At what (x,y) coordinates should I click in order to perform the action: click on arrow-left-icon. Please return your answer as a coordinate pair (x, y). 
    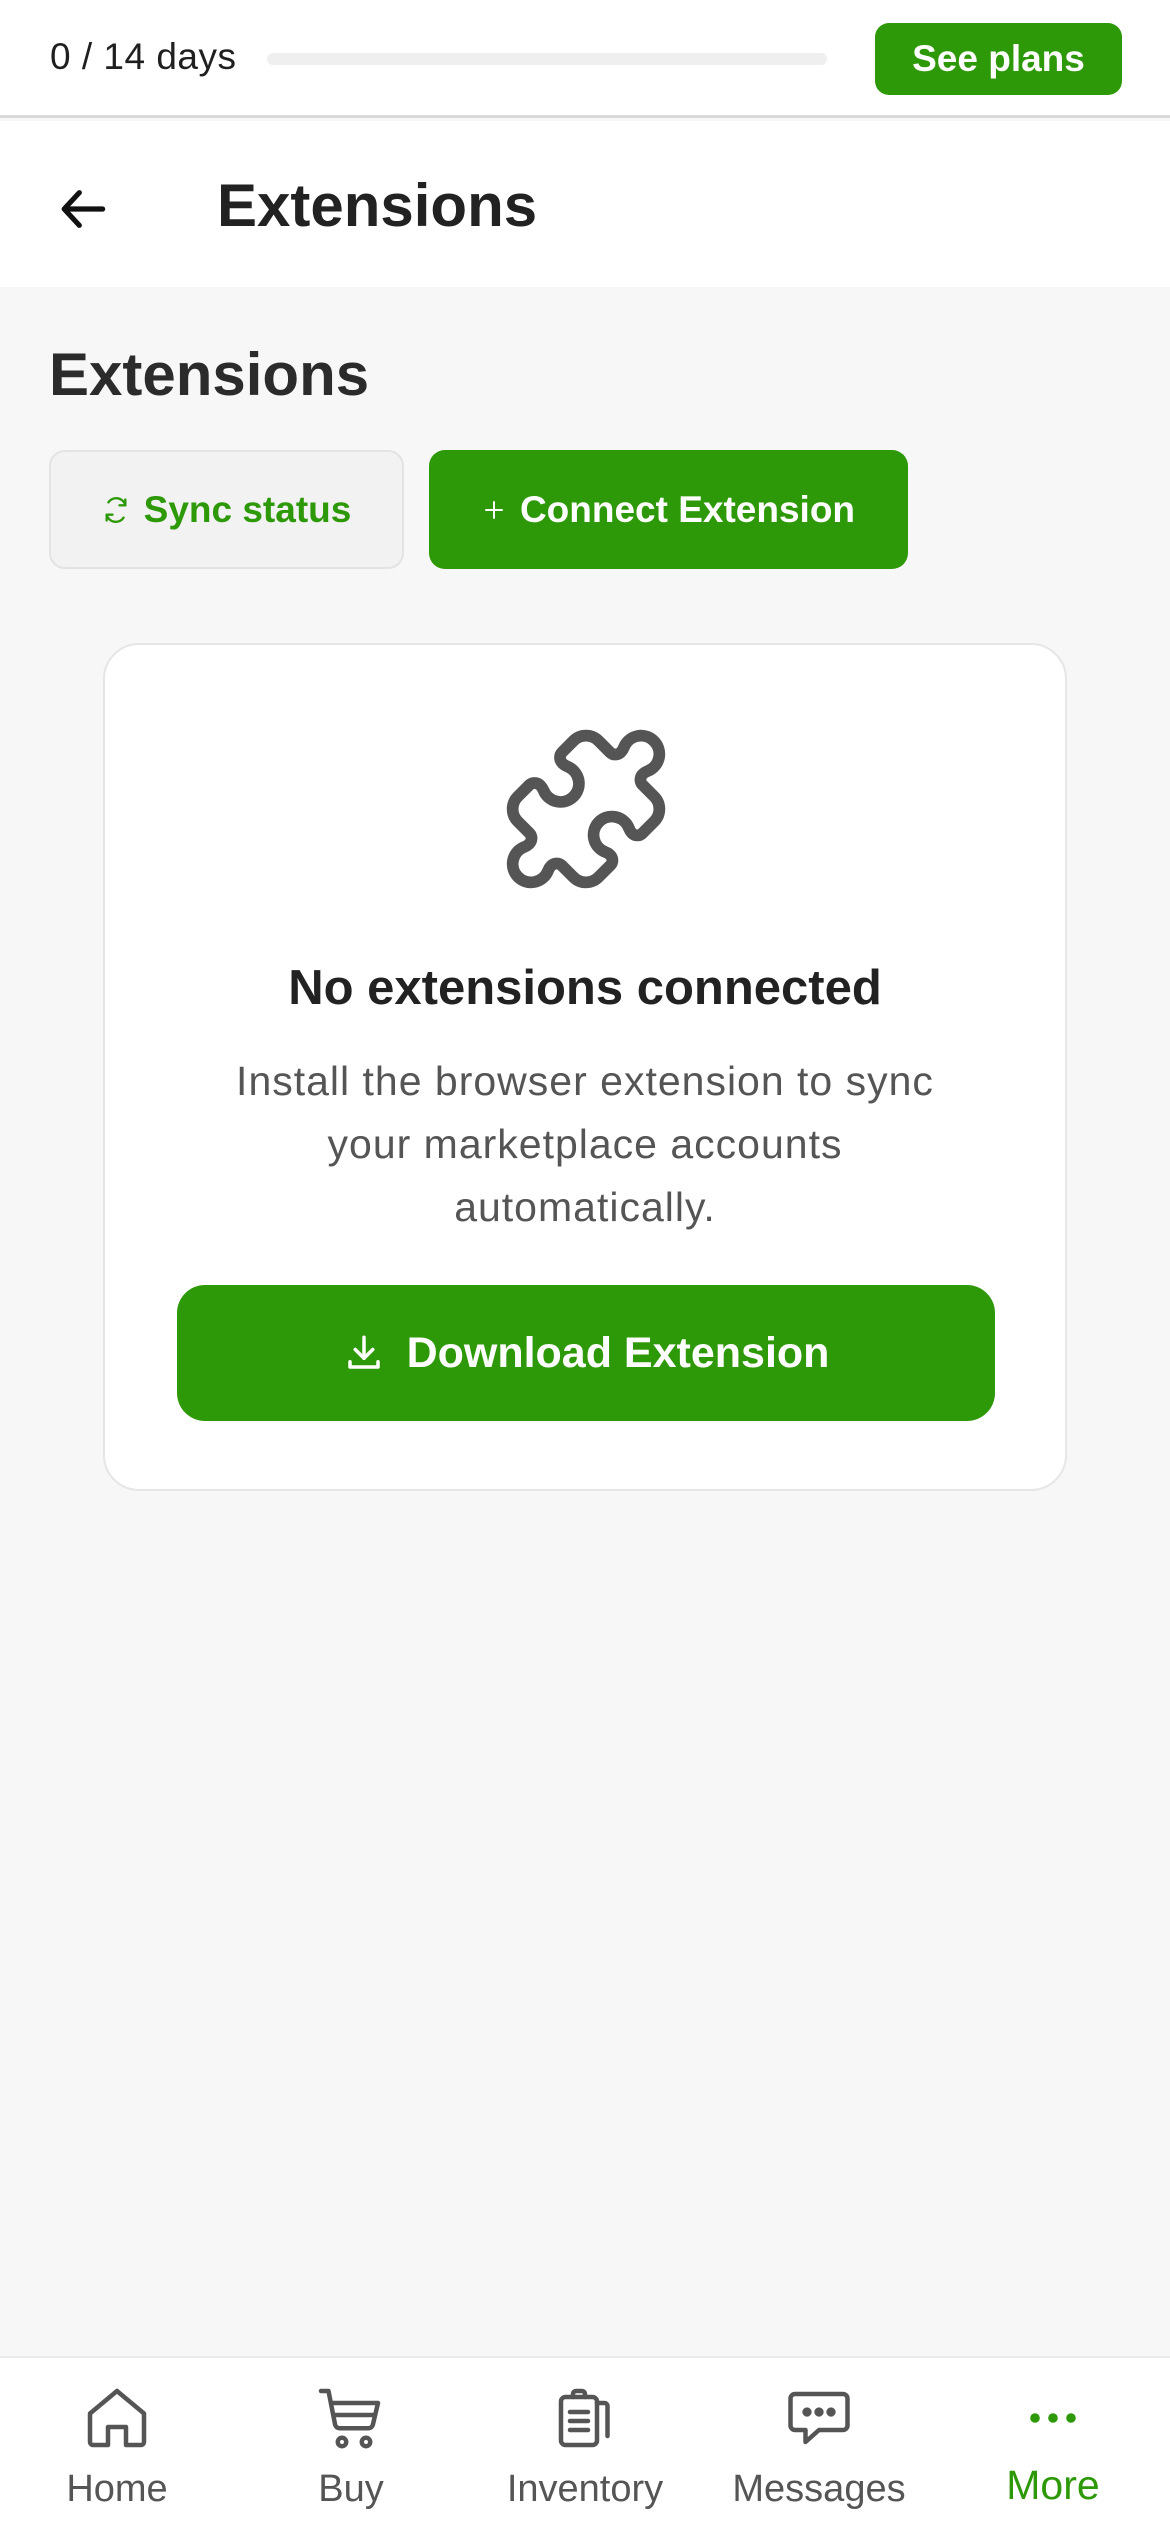
    Looking at the image, I should click on (83, 209).